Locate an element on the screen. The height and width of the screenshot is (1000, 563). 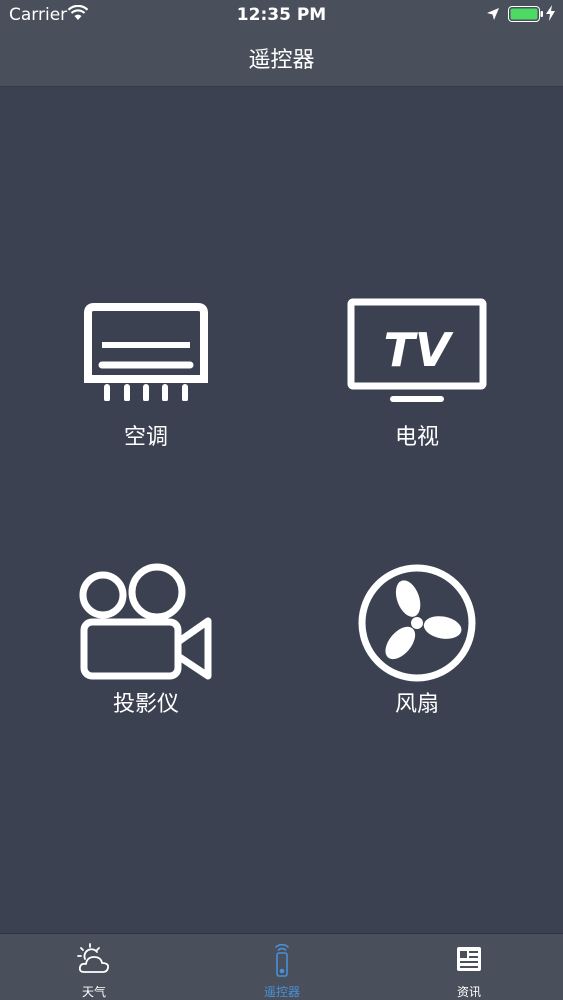
device-label-projector: 投影仪 is located at coordinates (145, 704).